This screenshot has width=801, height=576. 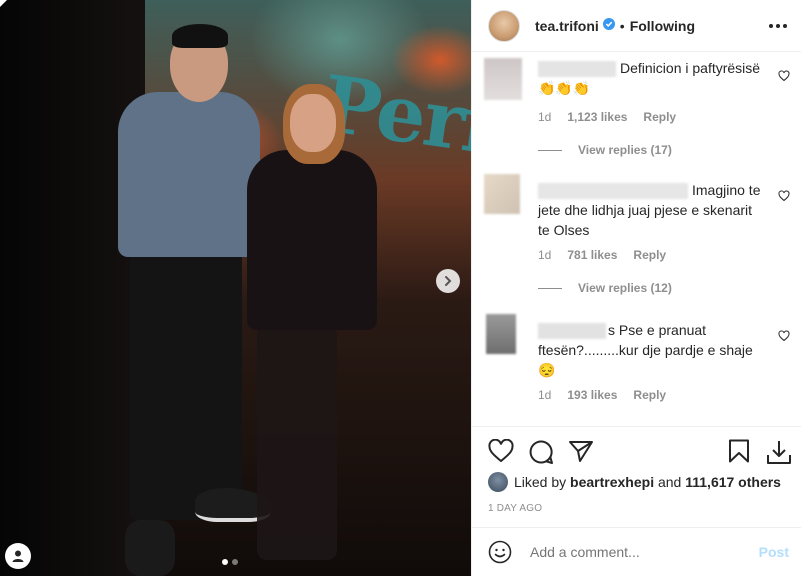 I want to click on man-figure-shoe, so click(x=150, y=548).